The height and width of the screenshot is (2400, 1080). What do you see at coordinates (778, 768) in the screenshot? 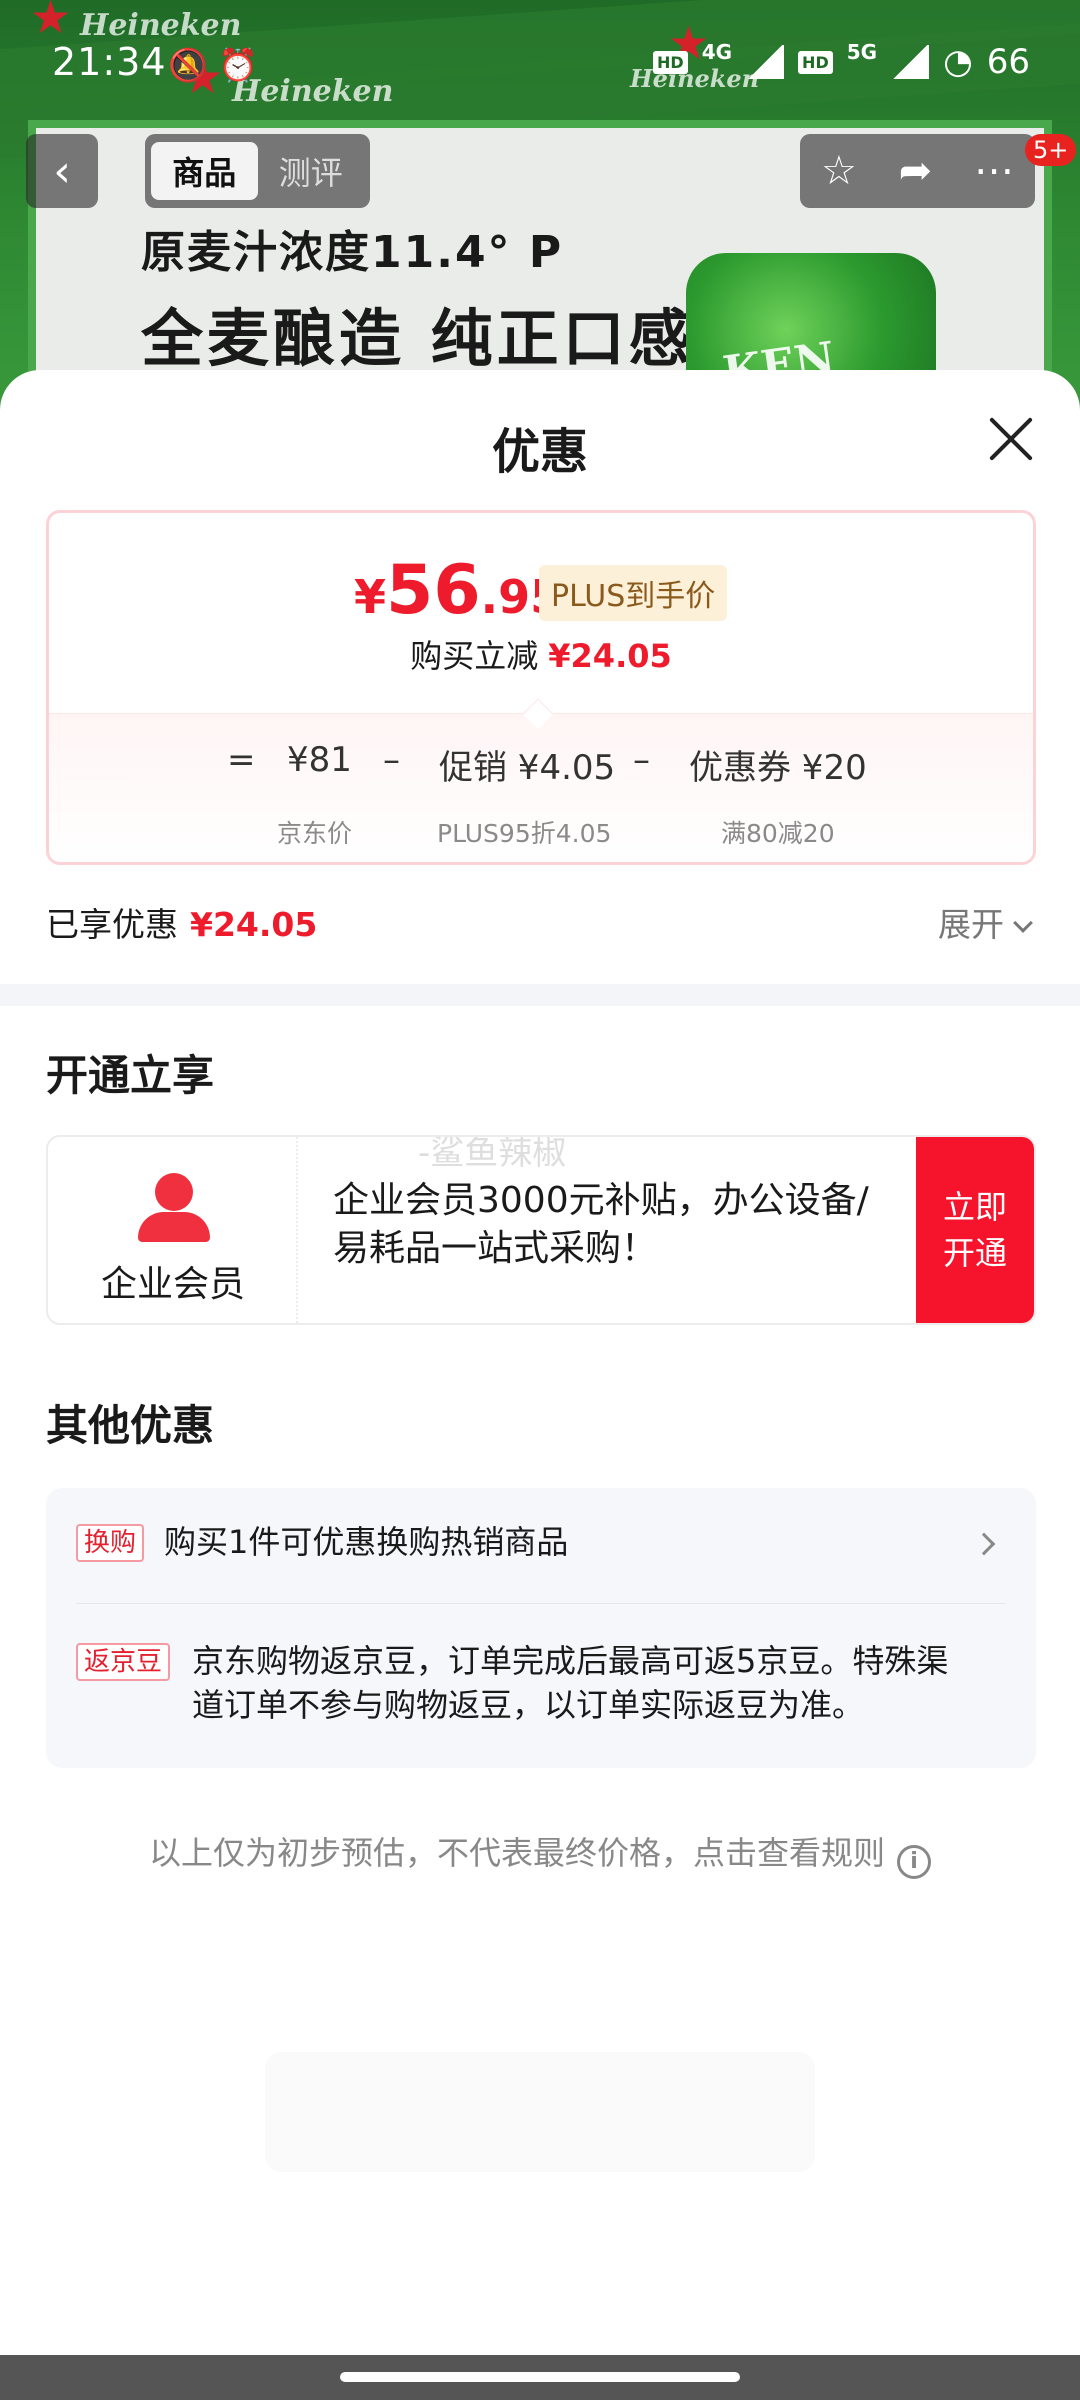
I see `coupon-discount: 优惠券 ¥20` at bounding box center [778, 768].